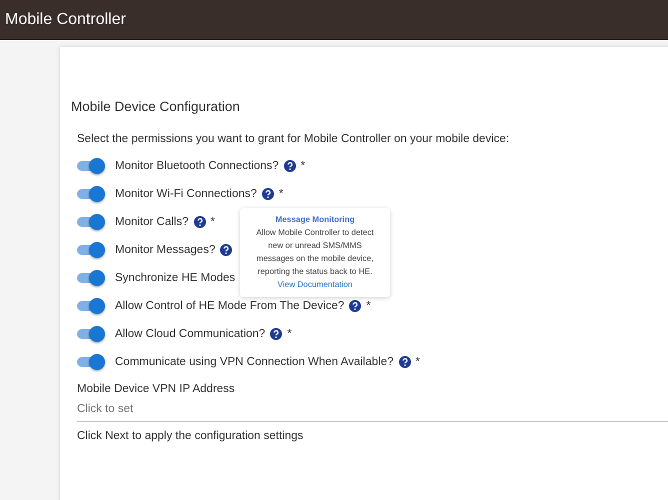 This screenshot has width=668, height=500. What do you see at coordinates (175, 278) in the screenshot?
I see `permission-label: Synchronize HE Modes` at bounding box center [175, 278].